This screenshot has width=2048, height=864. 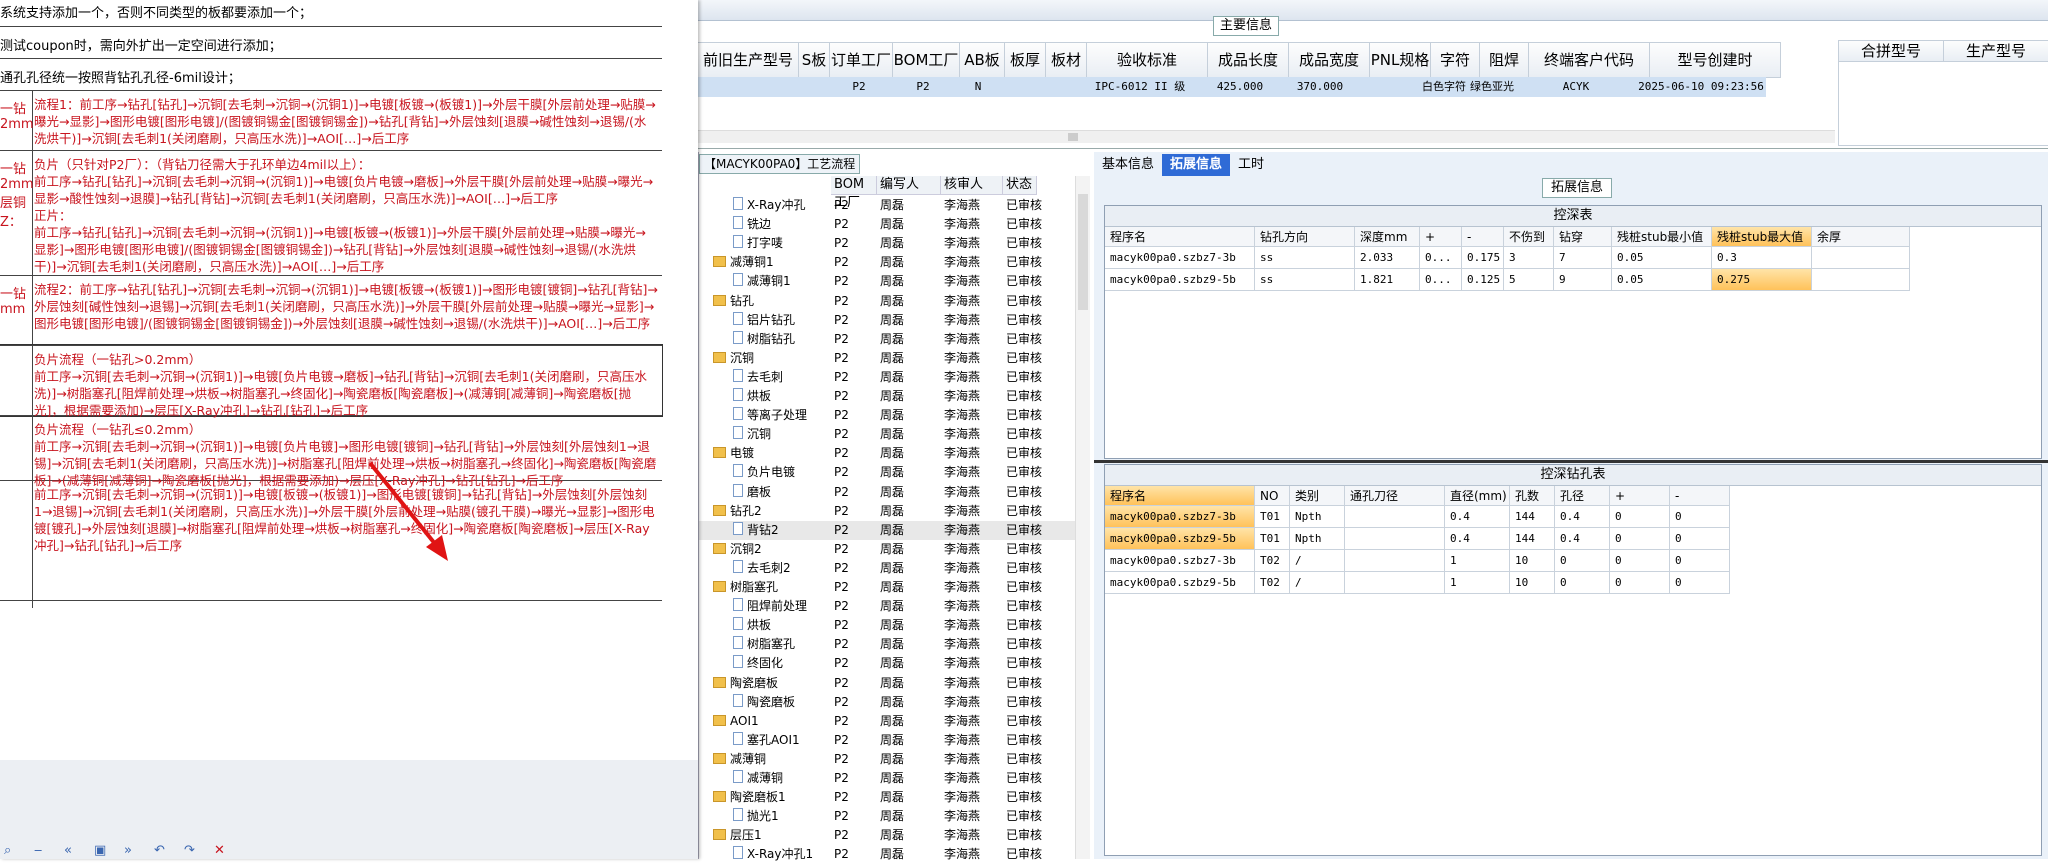 I want to click on grid-row: macyk00pa0.szbz9-5b T02/1 10 0 0 0, so click(x=1573, y=583).